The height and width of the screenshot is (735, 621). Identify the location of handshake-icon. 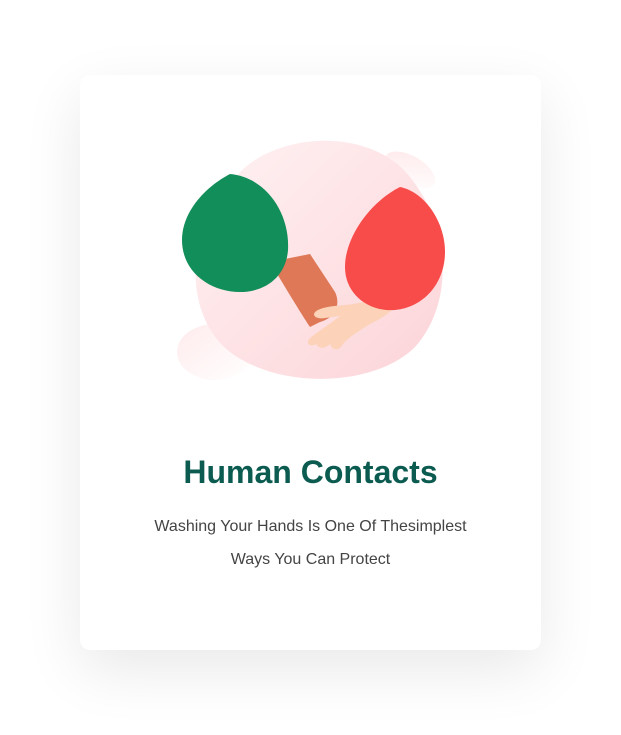
(311, 260).